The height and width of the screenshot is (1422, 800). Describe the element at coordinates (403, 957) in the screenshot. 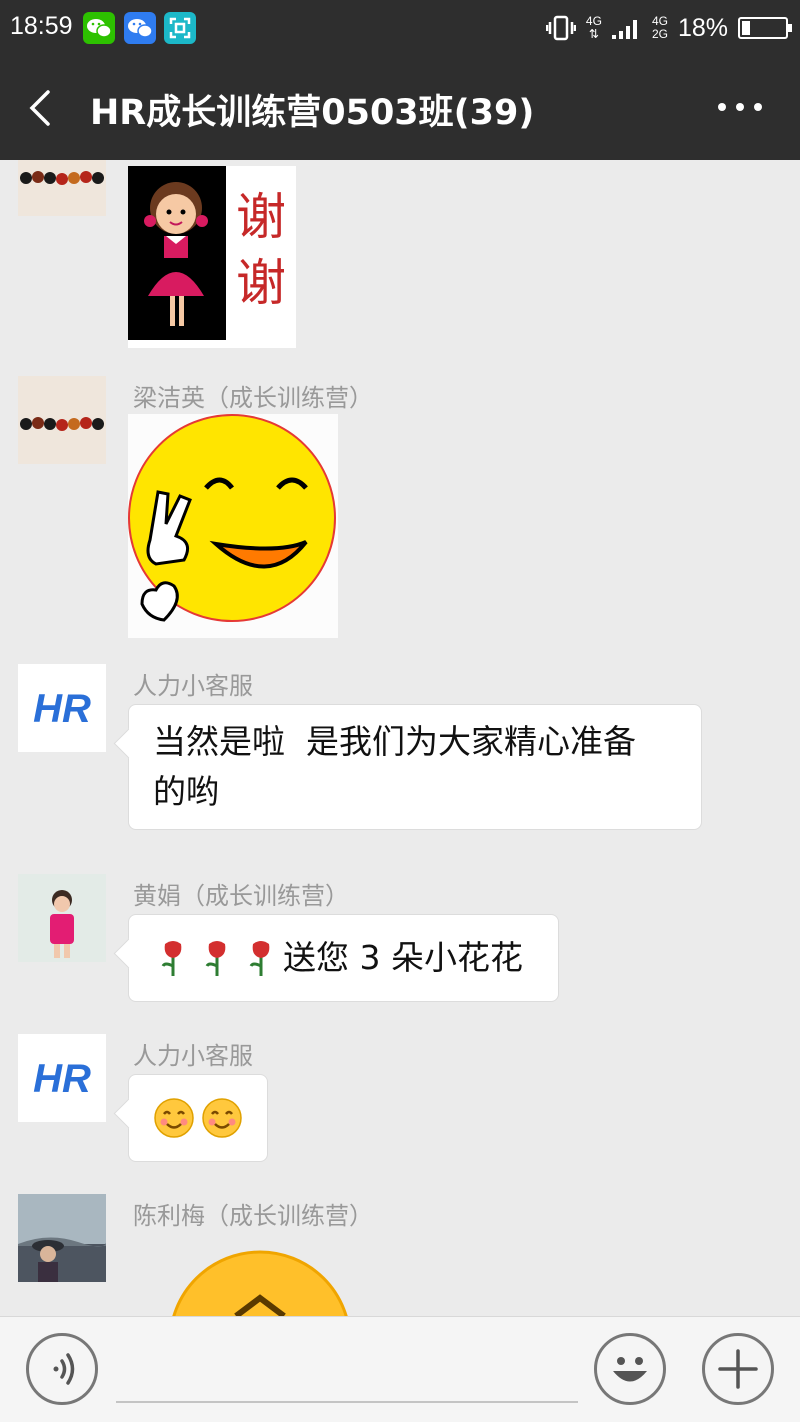

I see `message-text: 送您 3 朵小花花` at that location.